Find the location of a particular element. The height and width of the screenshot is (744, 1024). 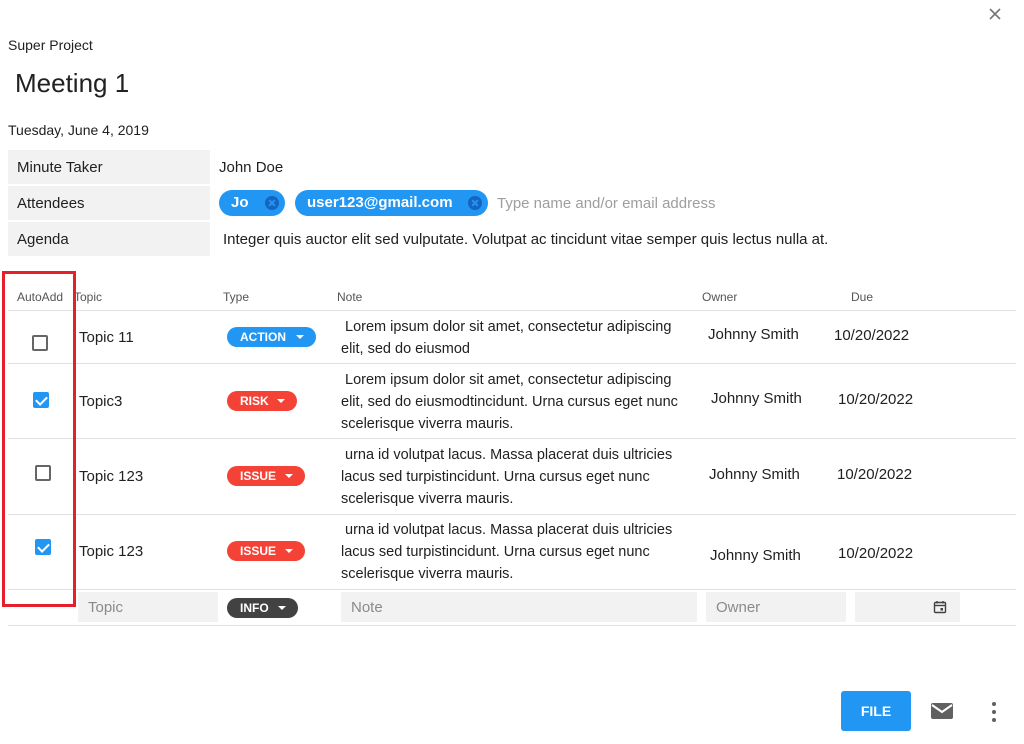

col-header-owner: Owner is located at coordinates (720, 297).